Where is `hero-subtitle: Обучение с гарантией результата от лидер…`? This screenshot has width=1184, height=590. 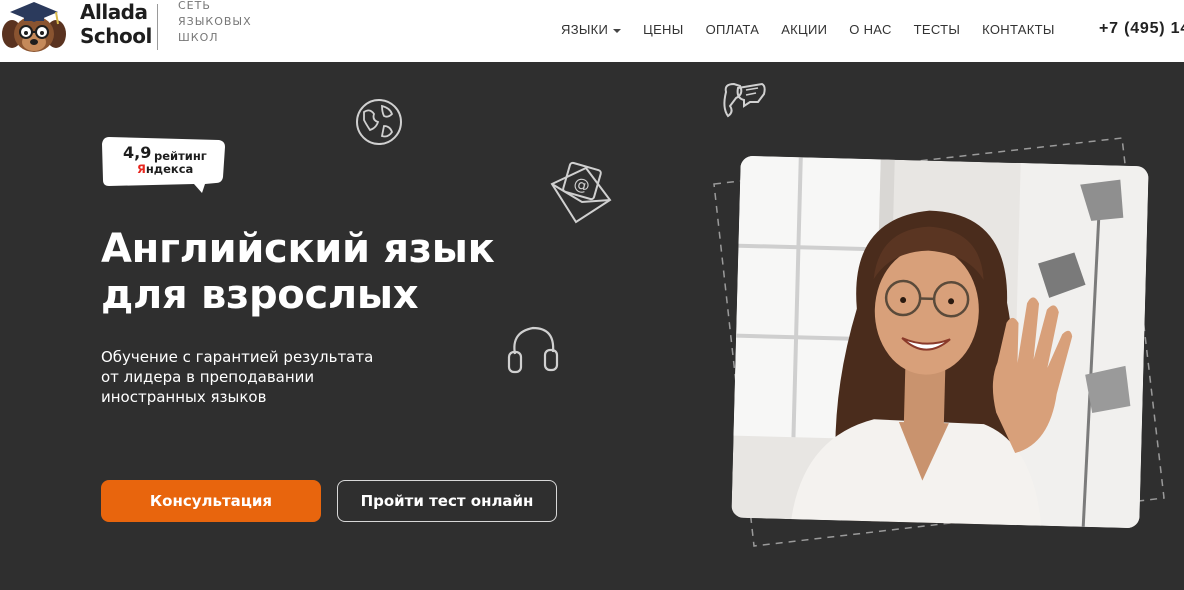
hero-subtitle: Обучение с гарантией результата от лидер… is located at coordinates (237, 377).